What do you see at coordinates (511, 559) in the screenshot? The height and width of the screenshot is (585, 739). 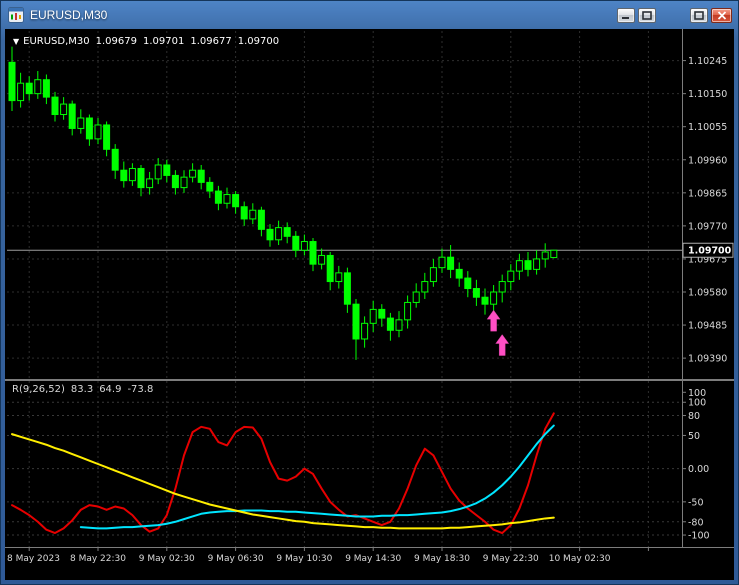 I see `time-axis-label: 9 May 22:30` at bounding box center [511, 559].